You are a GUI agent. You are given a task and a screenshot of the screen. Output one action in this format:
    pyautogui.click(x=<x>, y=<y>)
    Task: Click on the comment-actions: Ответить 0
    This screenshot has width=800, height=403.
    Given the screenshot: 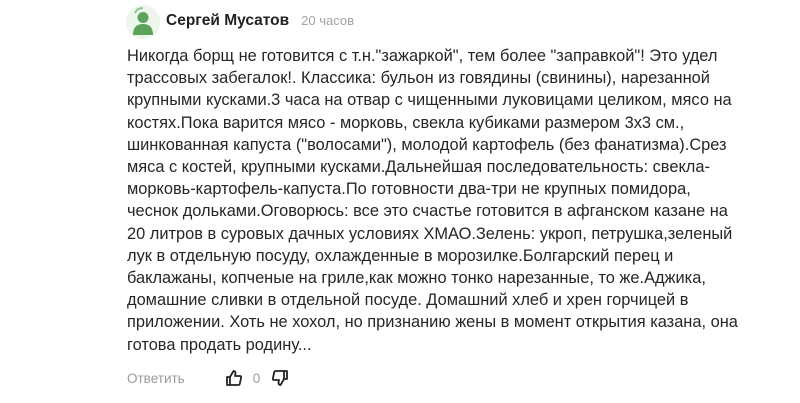 What is the action you would take?
    pyautogui.click(x=209, y=378)
    